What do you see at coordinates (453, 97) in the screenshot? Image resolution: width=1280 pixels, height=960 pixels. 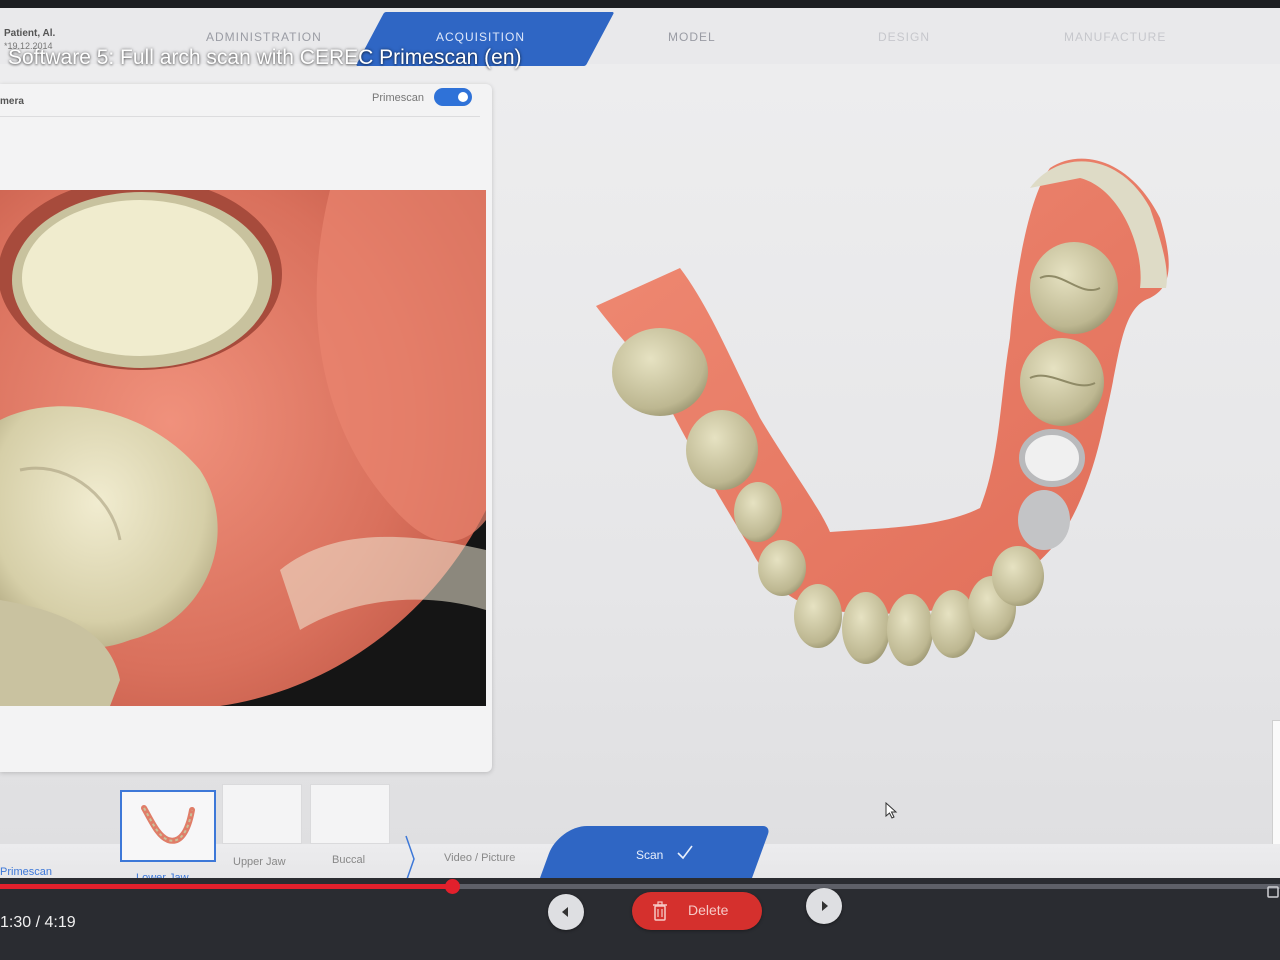 I see `toggle-switch-icon` at bounding box center [453, 97].